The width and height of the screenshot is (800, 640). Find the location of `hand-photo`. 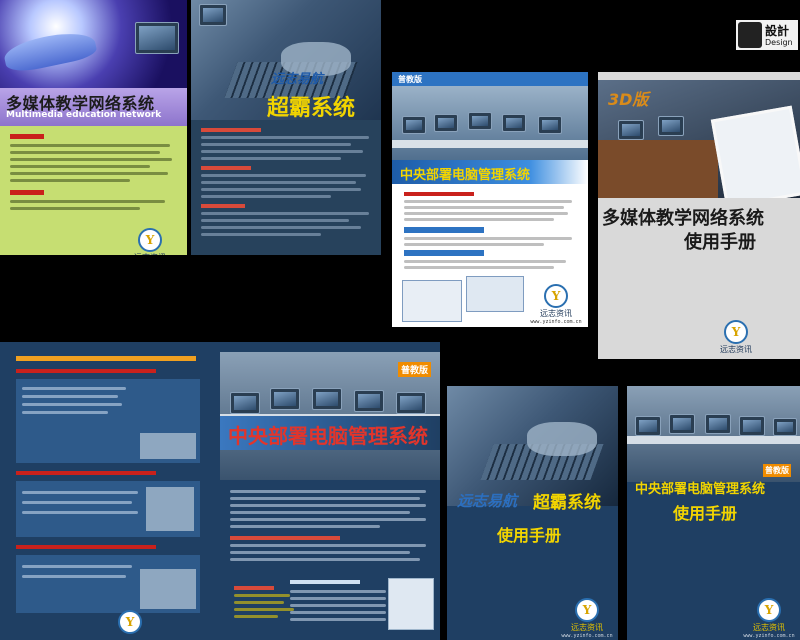

hand-photo is located at coordinates (93, 44).